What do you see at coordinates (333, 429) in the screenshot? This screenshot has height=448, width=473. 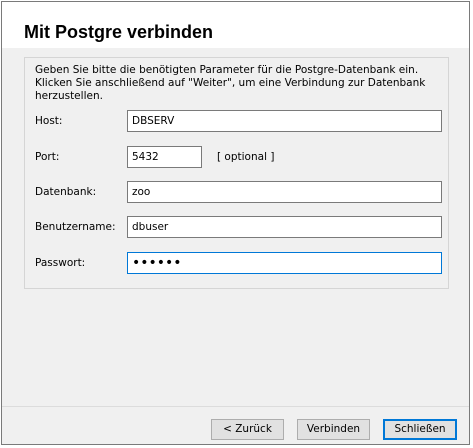 I see `connect-button: Verbinden` at bounding box center [333, 429].